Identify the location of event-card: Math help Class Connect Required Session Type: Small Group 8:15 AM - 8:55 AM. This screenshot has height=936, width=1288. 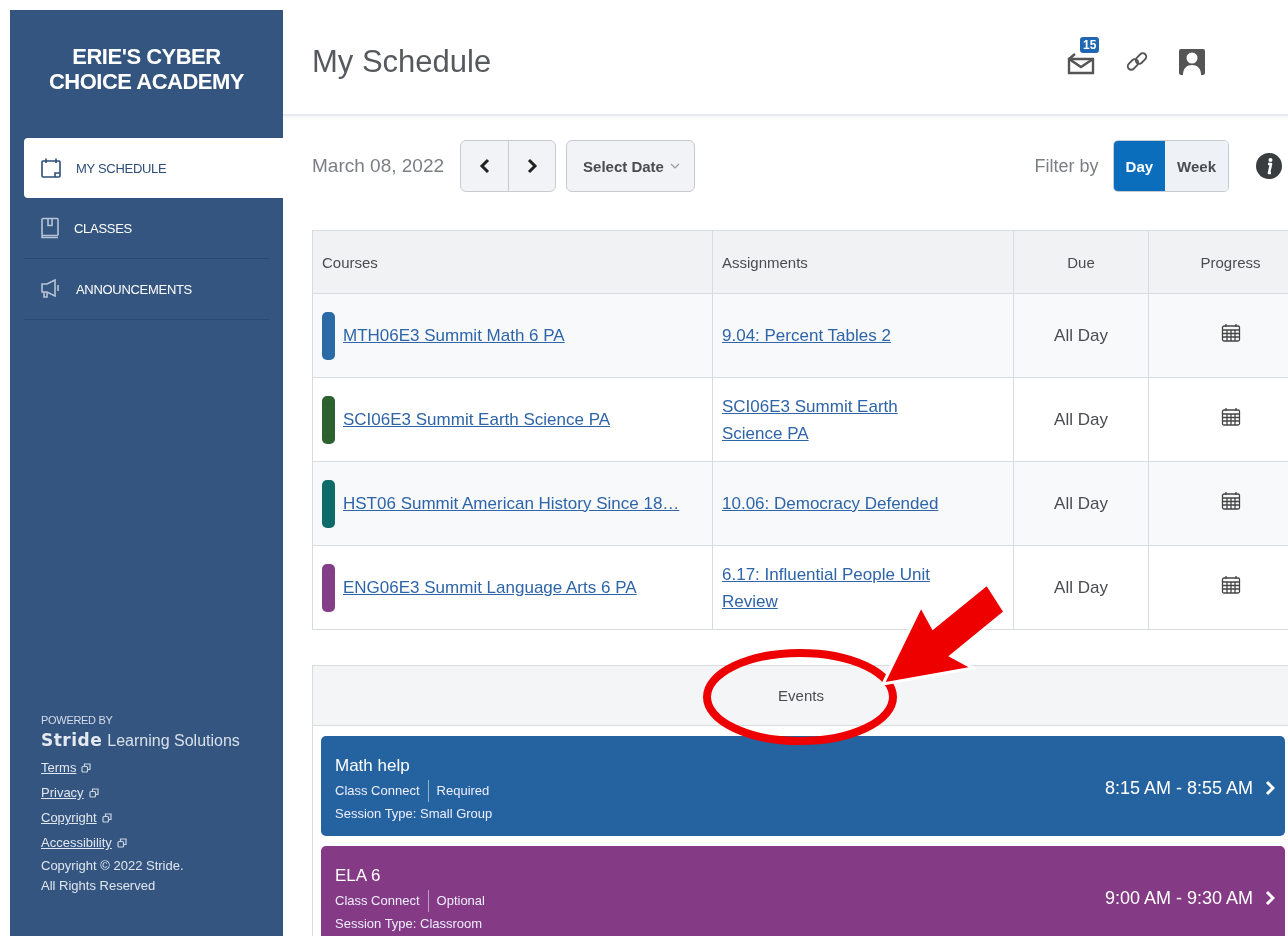
(803, 786).